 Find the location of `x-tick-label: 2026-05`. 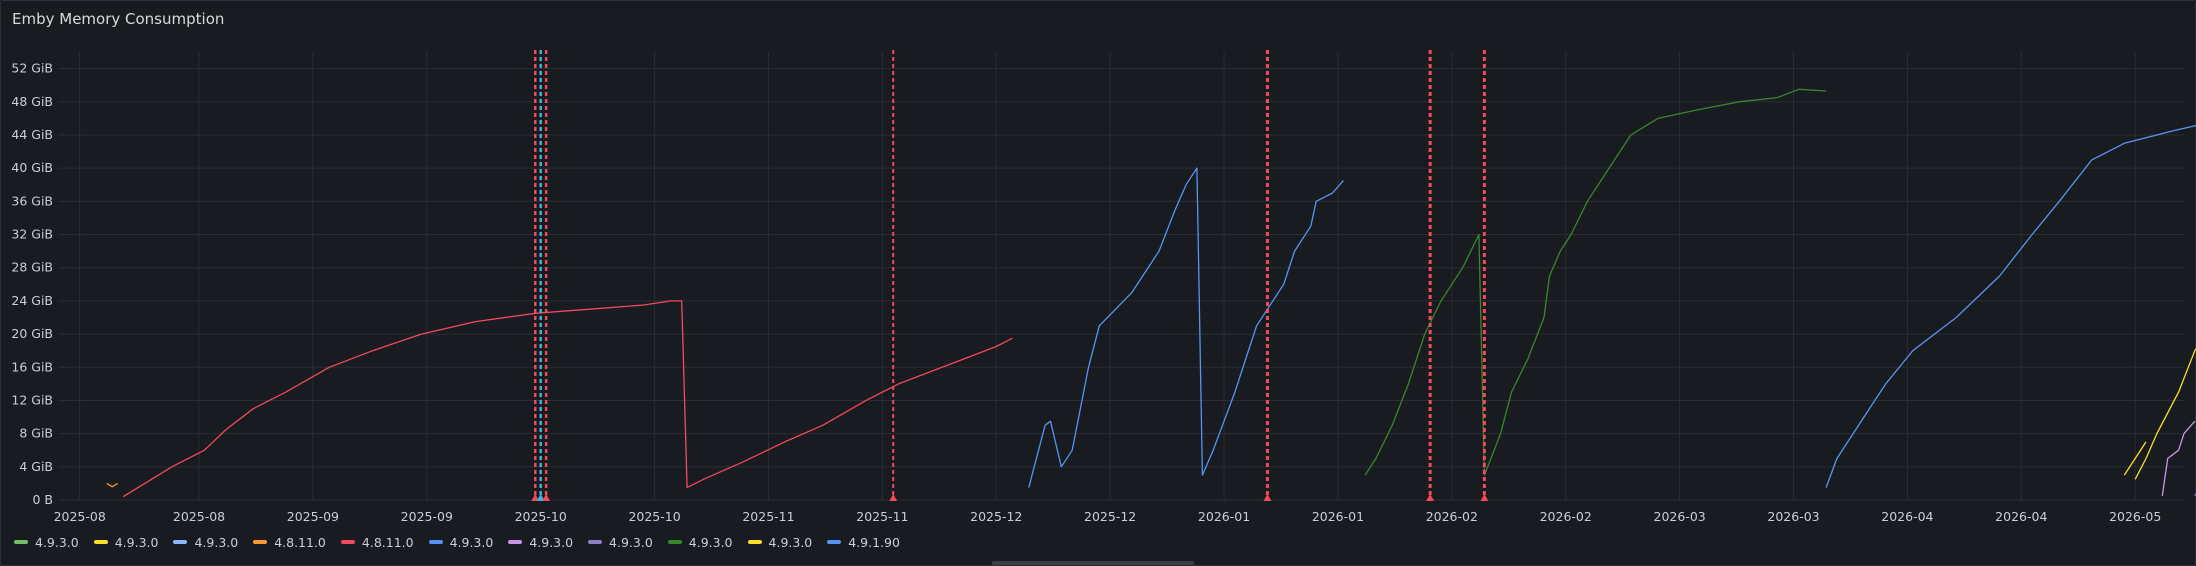

x-tick-label: 2026-05 is located at coordinates (2135, 516).